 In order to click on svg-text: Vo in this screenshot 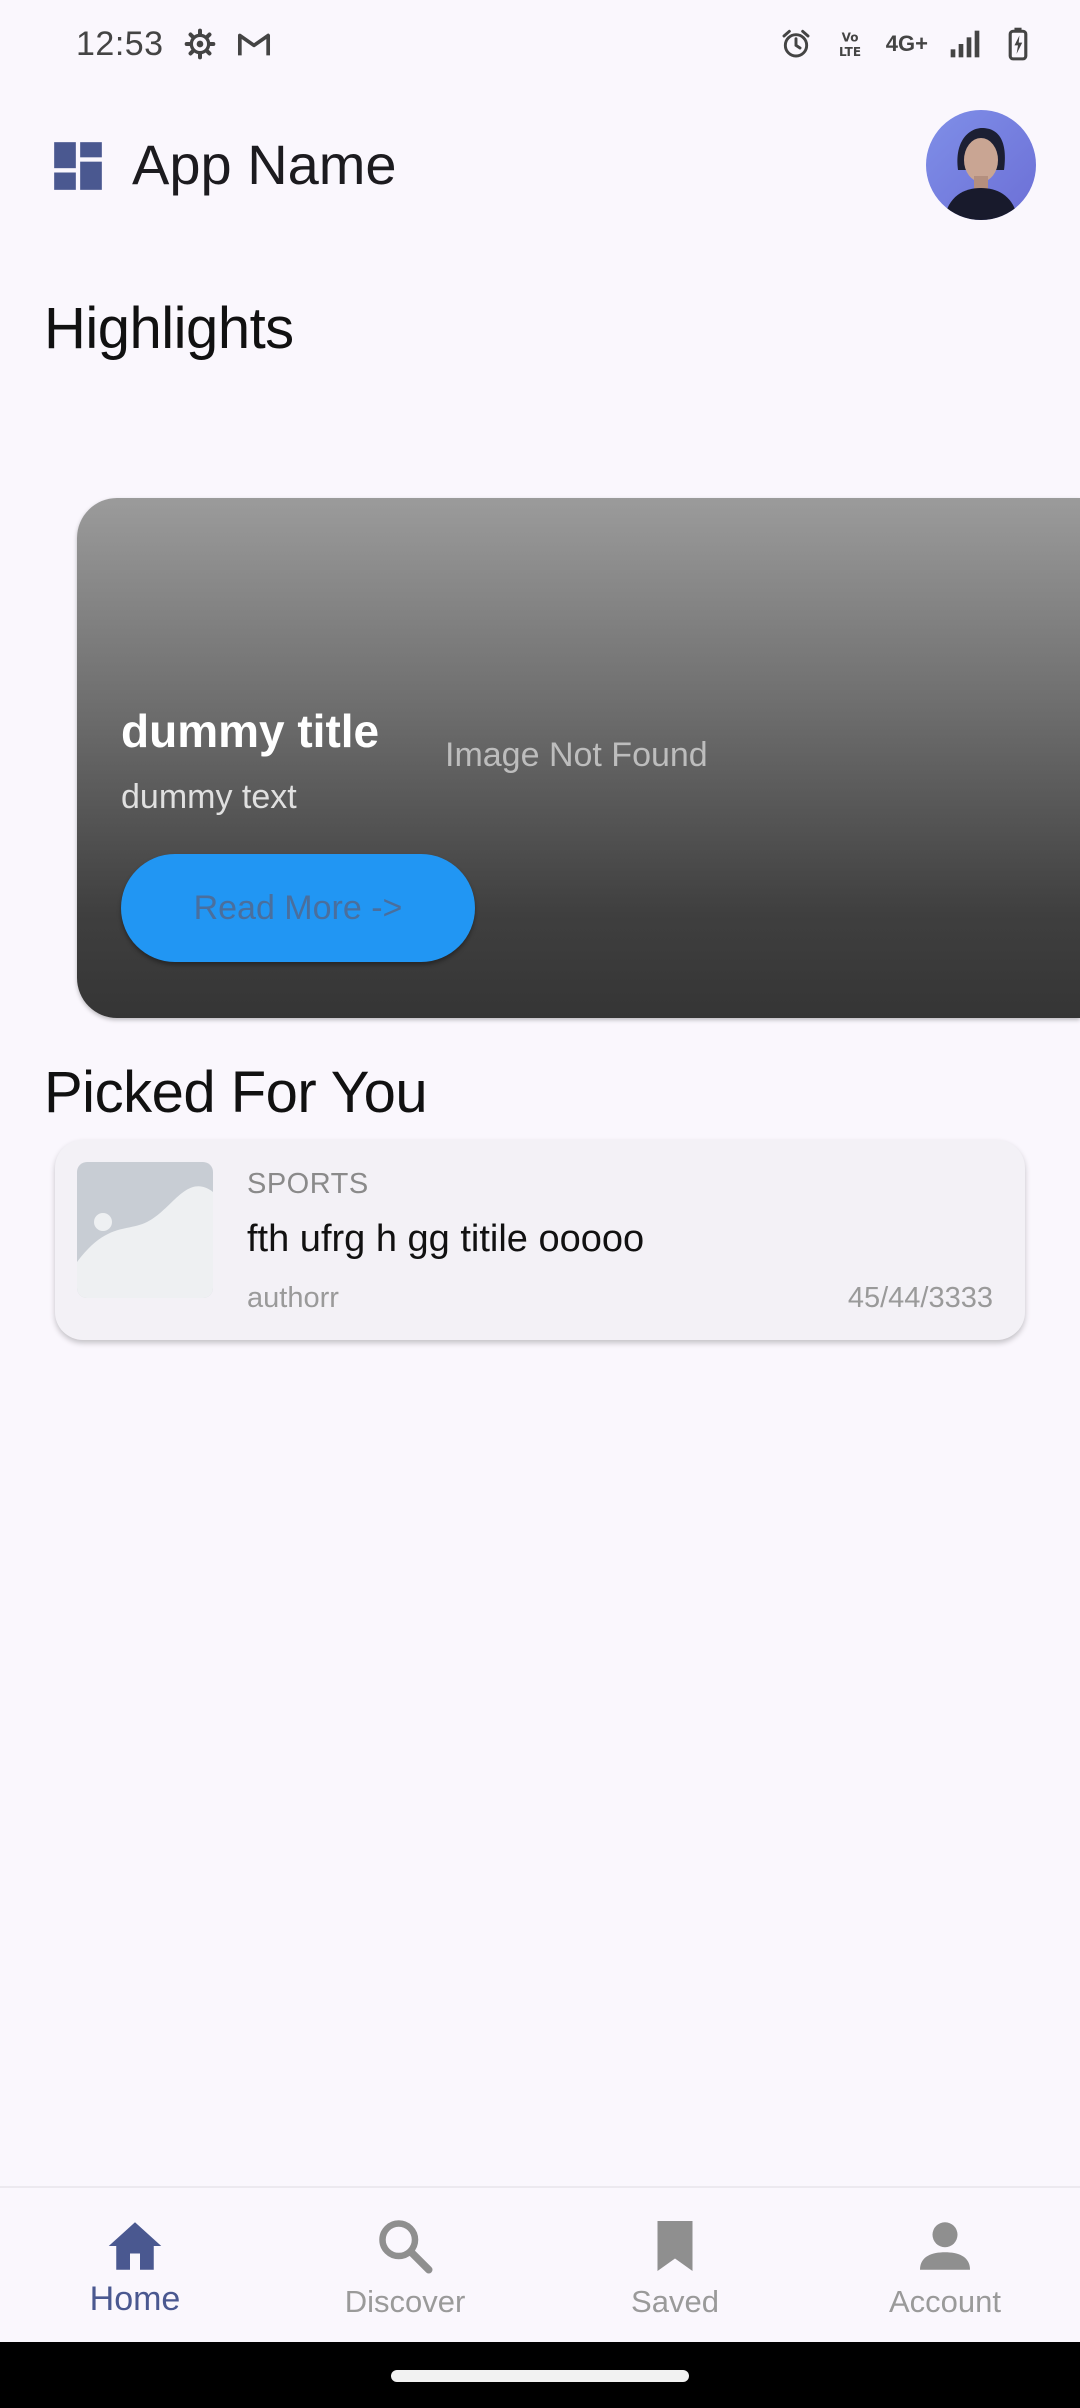, I will do `click(849, 37)`.